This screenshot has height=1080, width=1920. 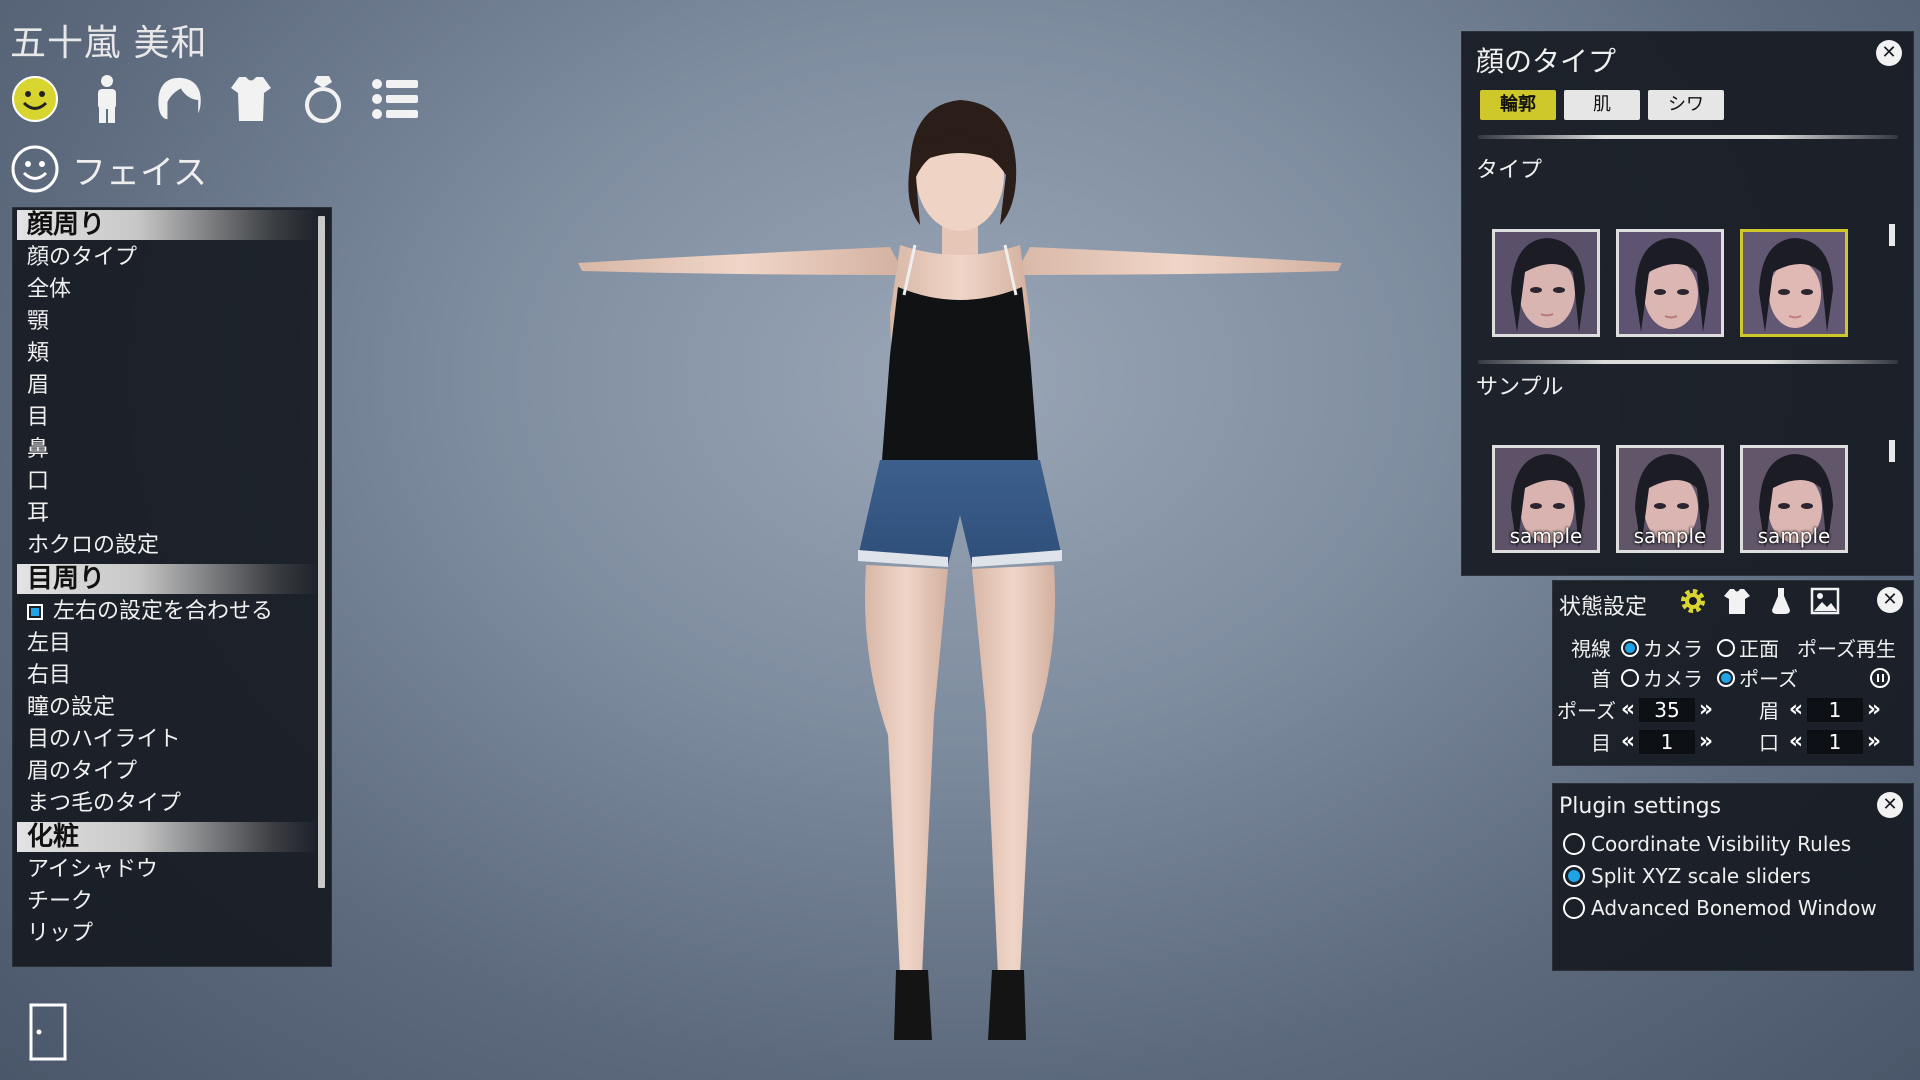 I want to click on tab-skin: 肌, so click(x=1602, y=105).